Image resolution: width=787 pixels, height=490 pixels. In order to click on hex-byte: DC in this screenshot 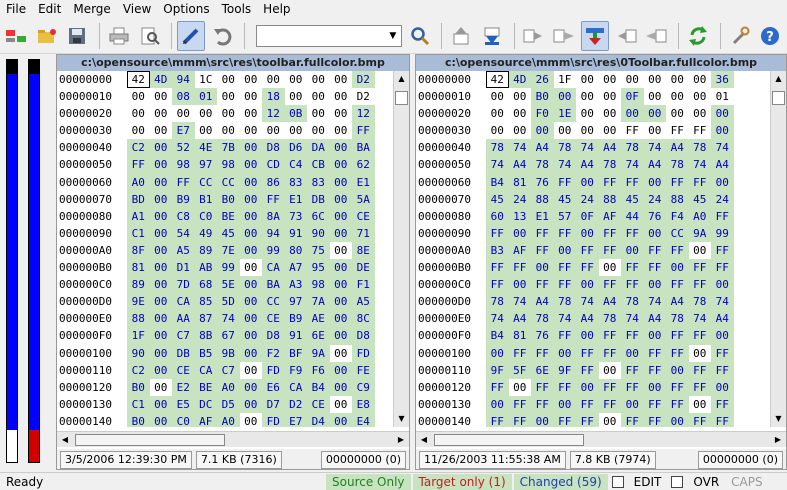, I will do `click(205, 404)`.